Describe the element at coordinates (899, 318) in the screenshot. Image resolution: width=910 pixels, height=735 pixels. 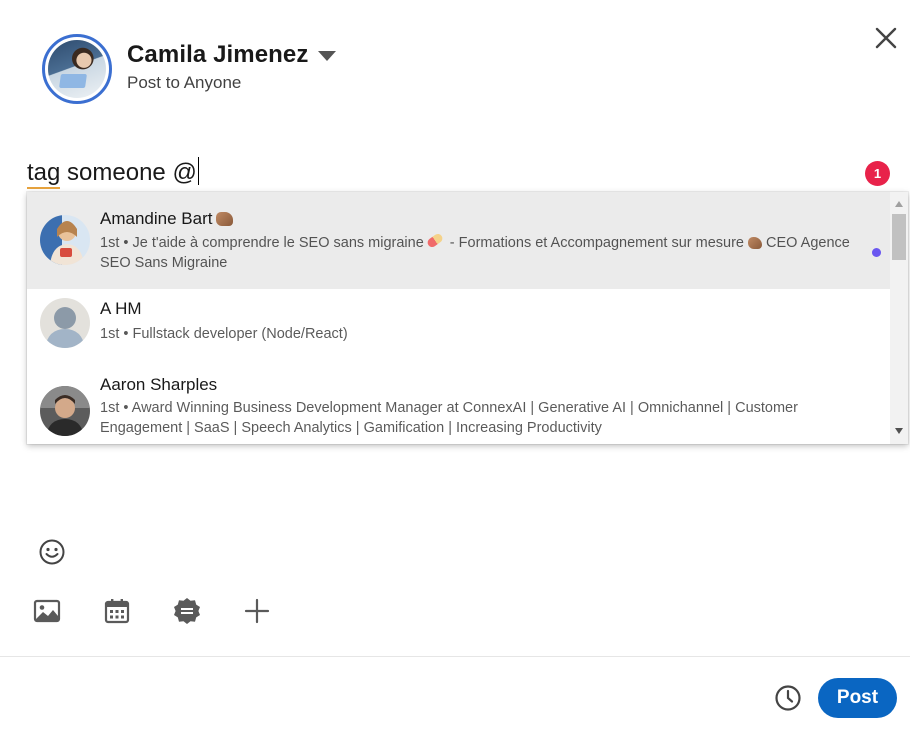
I see `scrollbar` at that location.